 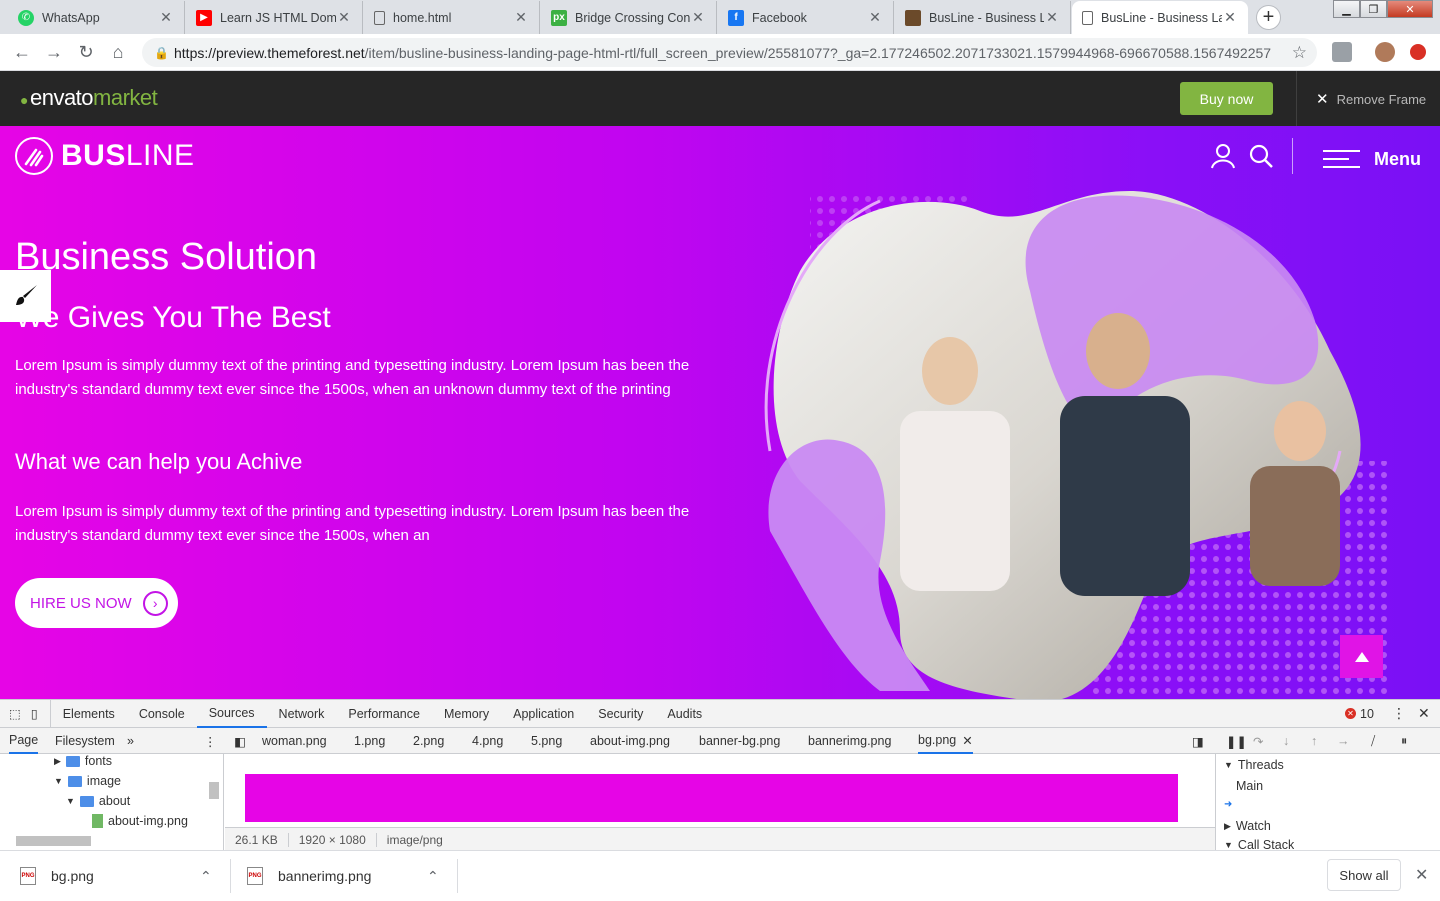 I want to click on tab-network: Network, so click(x=302, y=714).